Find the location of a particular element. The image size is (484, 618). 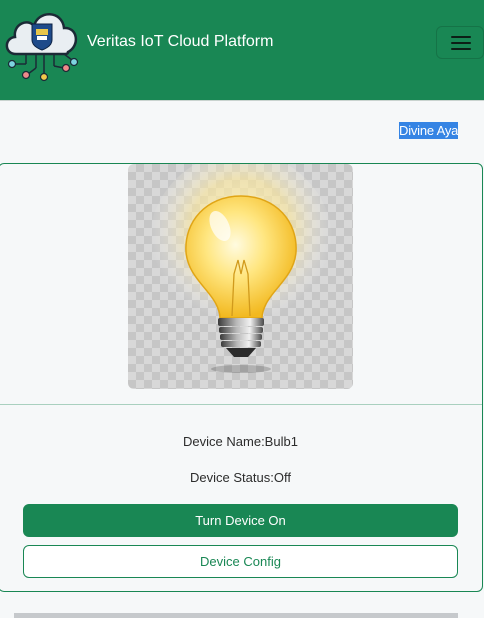

cloud-circuit-logo-icon is located at coordinates (42, 43).